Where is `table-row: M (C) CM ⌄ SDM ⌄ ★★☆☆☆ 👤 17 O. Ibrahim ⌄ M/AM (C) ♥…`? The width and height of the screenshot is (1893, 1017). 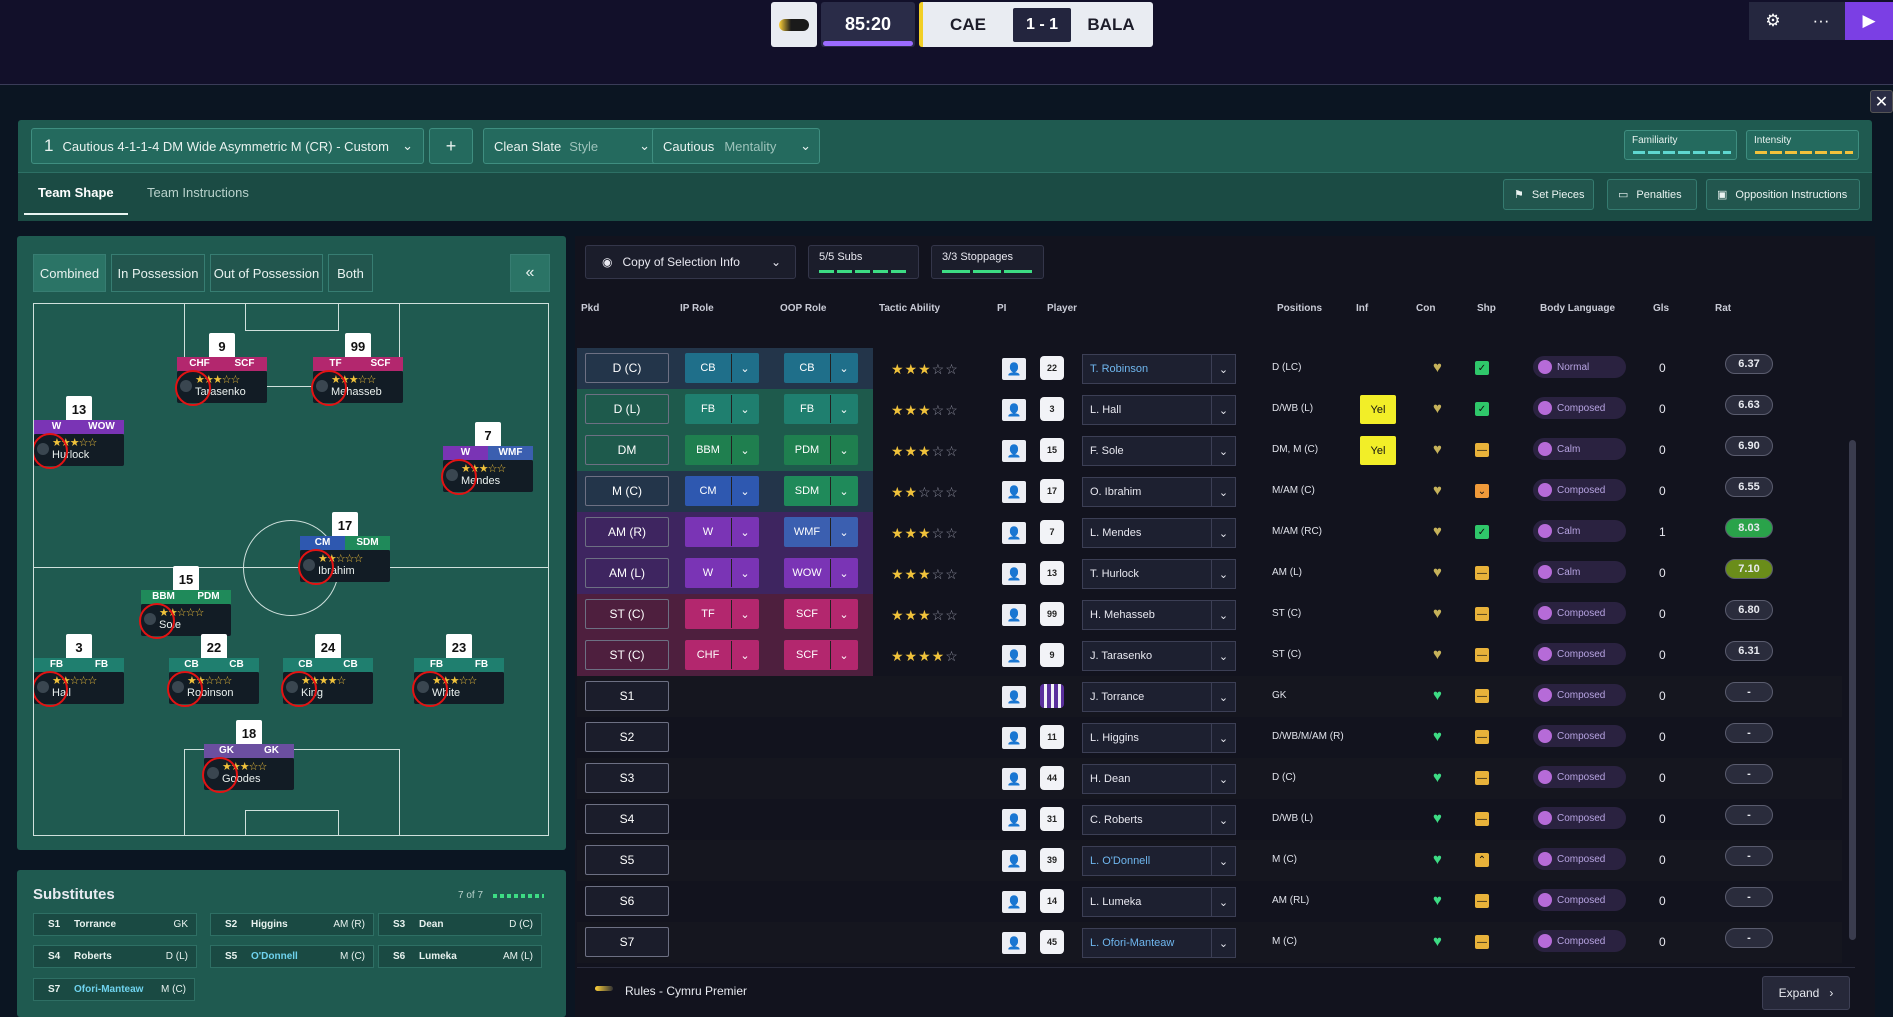 table-row: M (C) CM ⌄ SDM ⌄ ★★☆☆☆ 👤 17 O. Ibrahim ⌄ M/AM (C) ♥… is located at coordinates (1209, 491).